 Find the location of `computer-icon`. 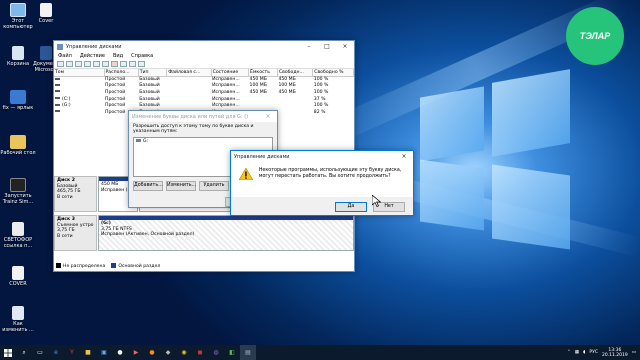

computer-icon is located at coordinates (18, 10).